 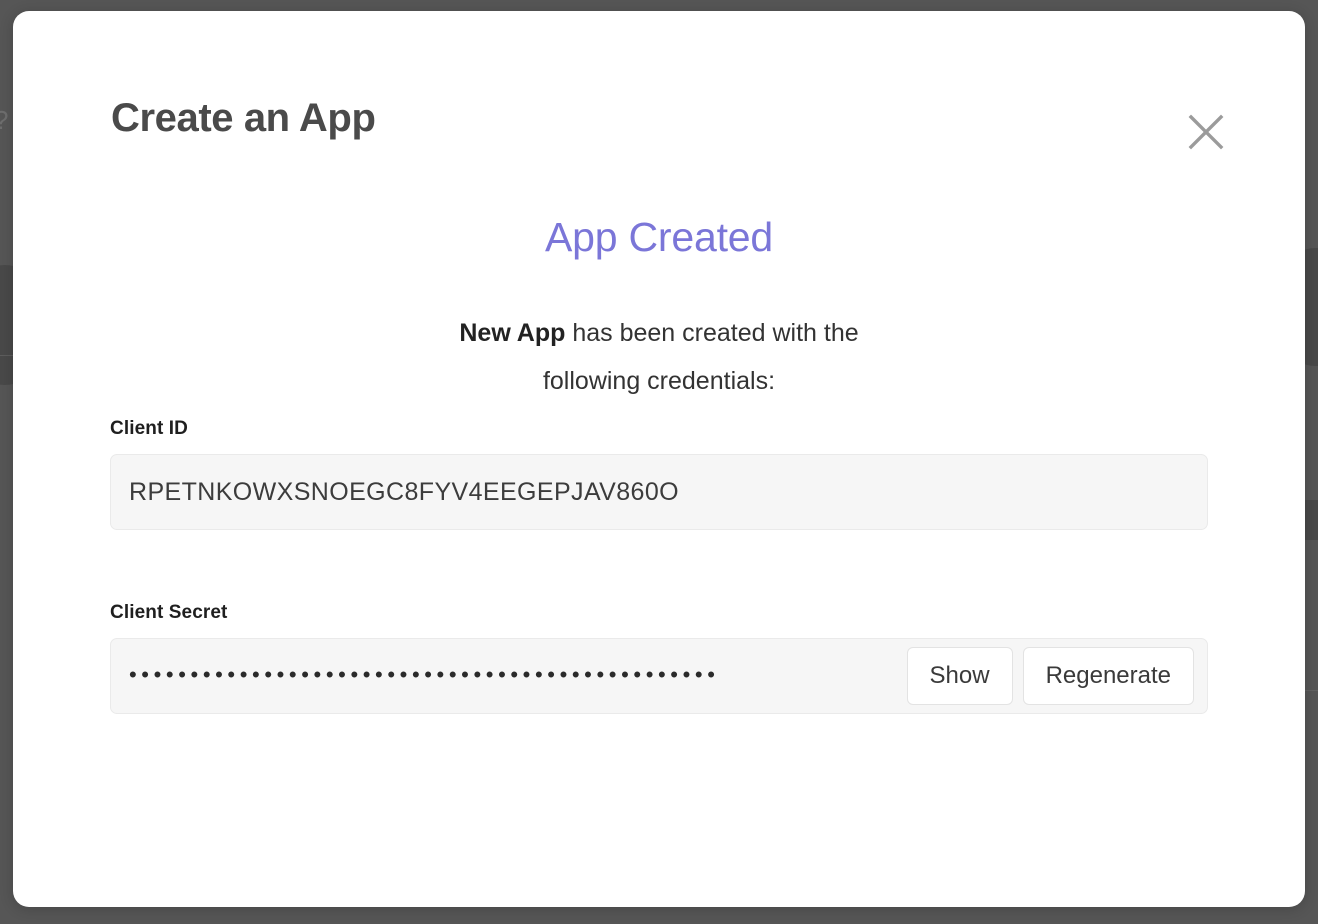 I want to click on status-heading: App Created, so click(x=658, y=237).